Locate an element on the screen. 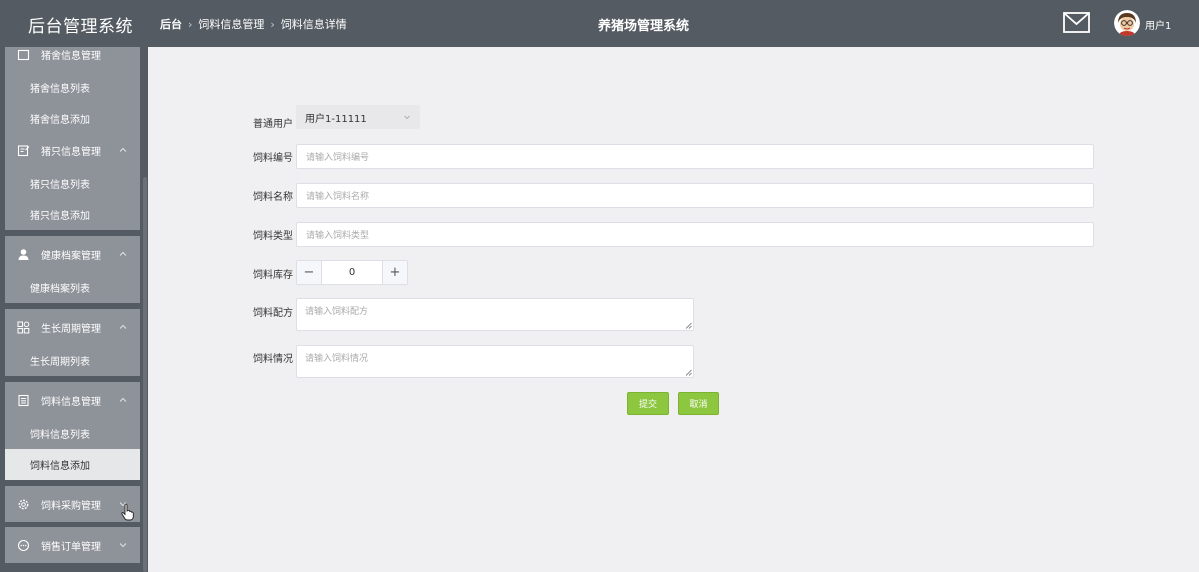 Image resolution: width=1199 pixels, height=572 pixels. feed-status-textarea: 请输入饲料情况 is located at coordinates (495, 361).